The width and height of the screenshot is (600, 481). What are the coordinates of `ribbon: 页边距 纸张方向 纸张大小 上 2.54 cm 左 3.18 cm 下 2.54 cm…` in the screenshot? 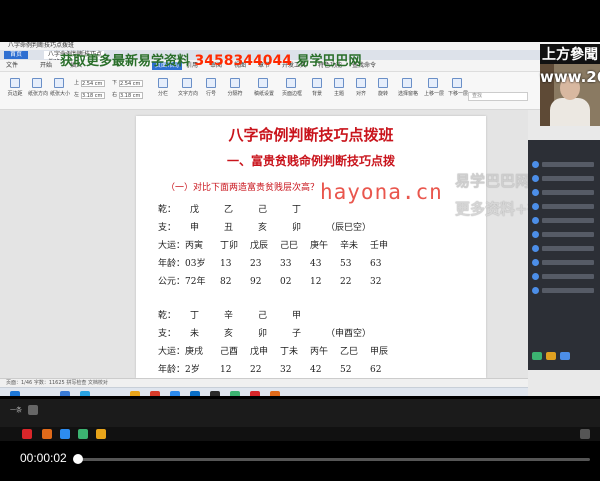 It's located at (300, 91).